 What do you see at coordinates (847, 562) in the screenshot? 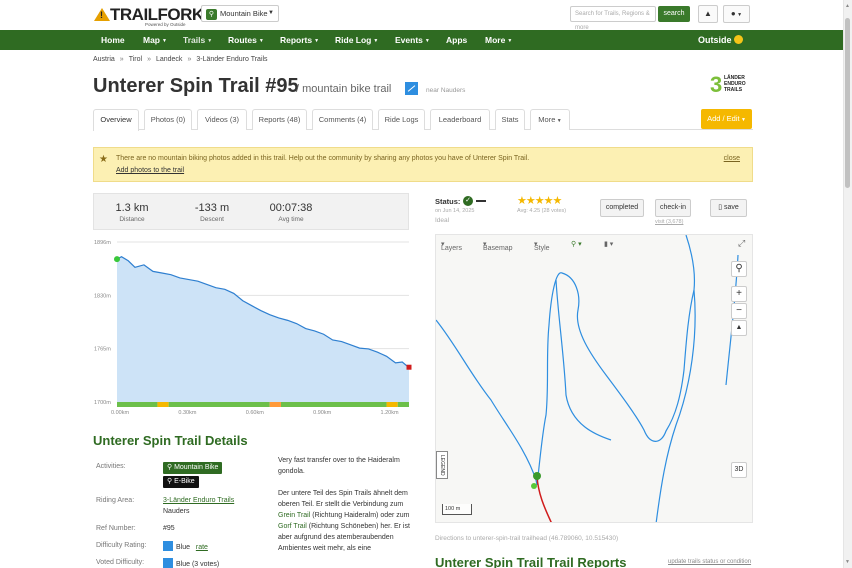
I see `scroll-down-icon: ▼` at bounding box center [847, 562].